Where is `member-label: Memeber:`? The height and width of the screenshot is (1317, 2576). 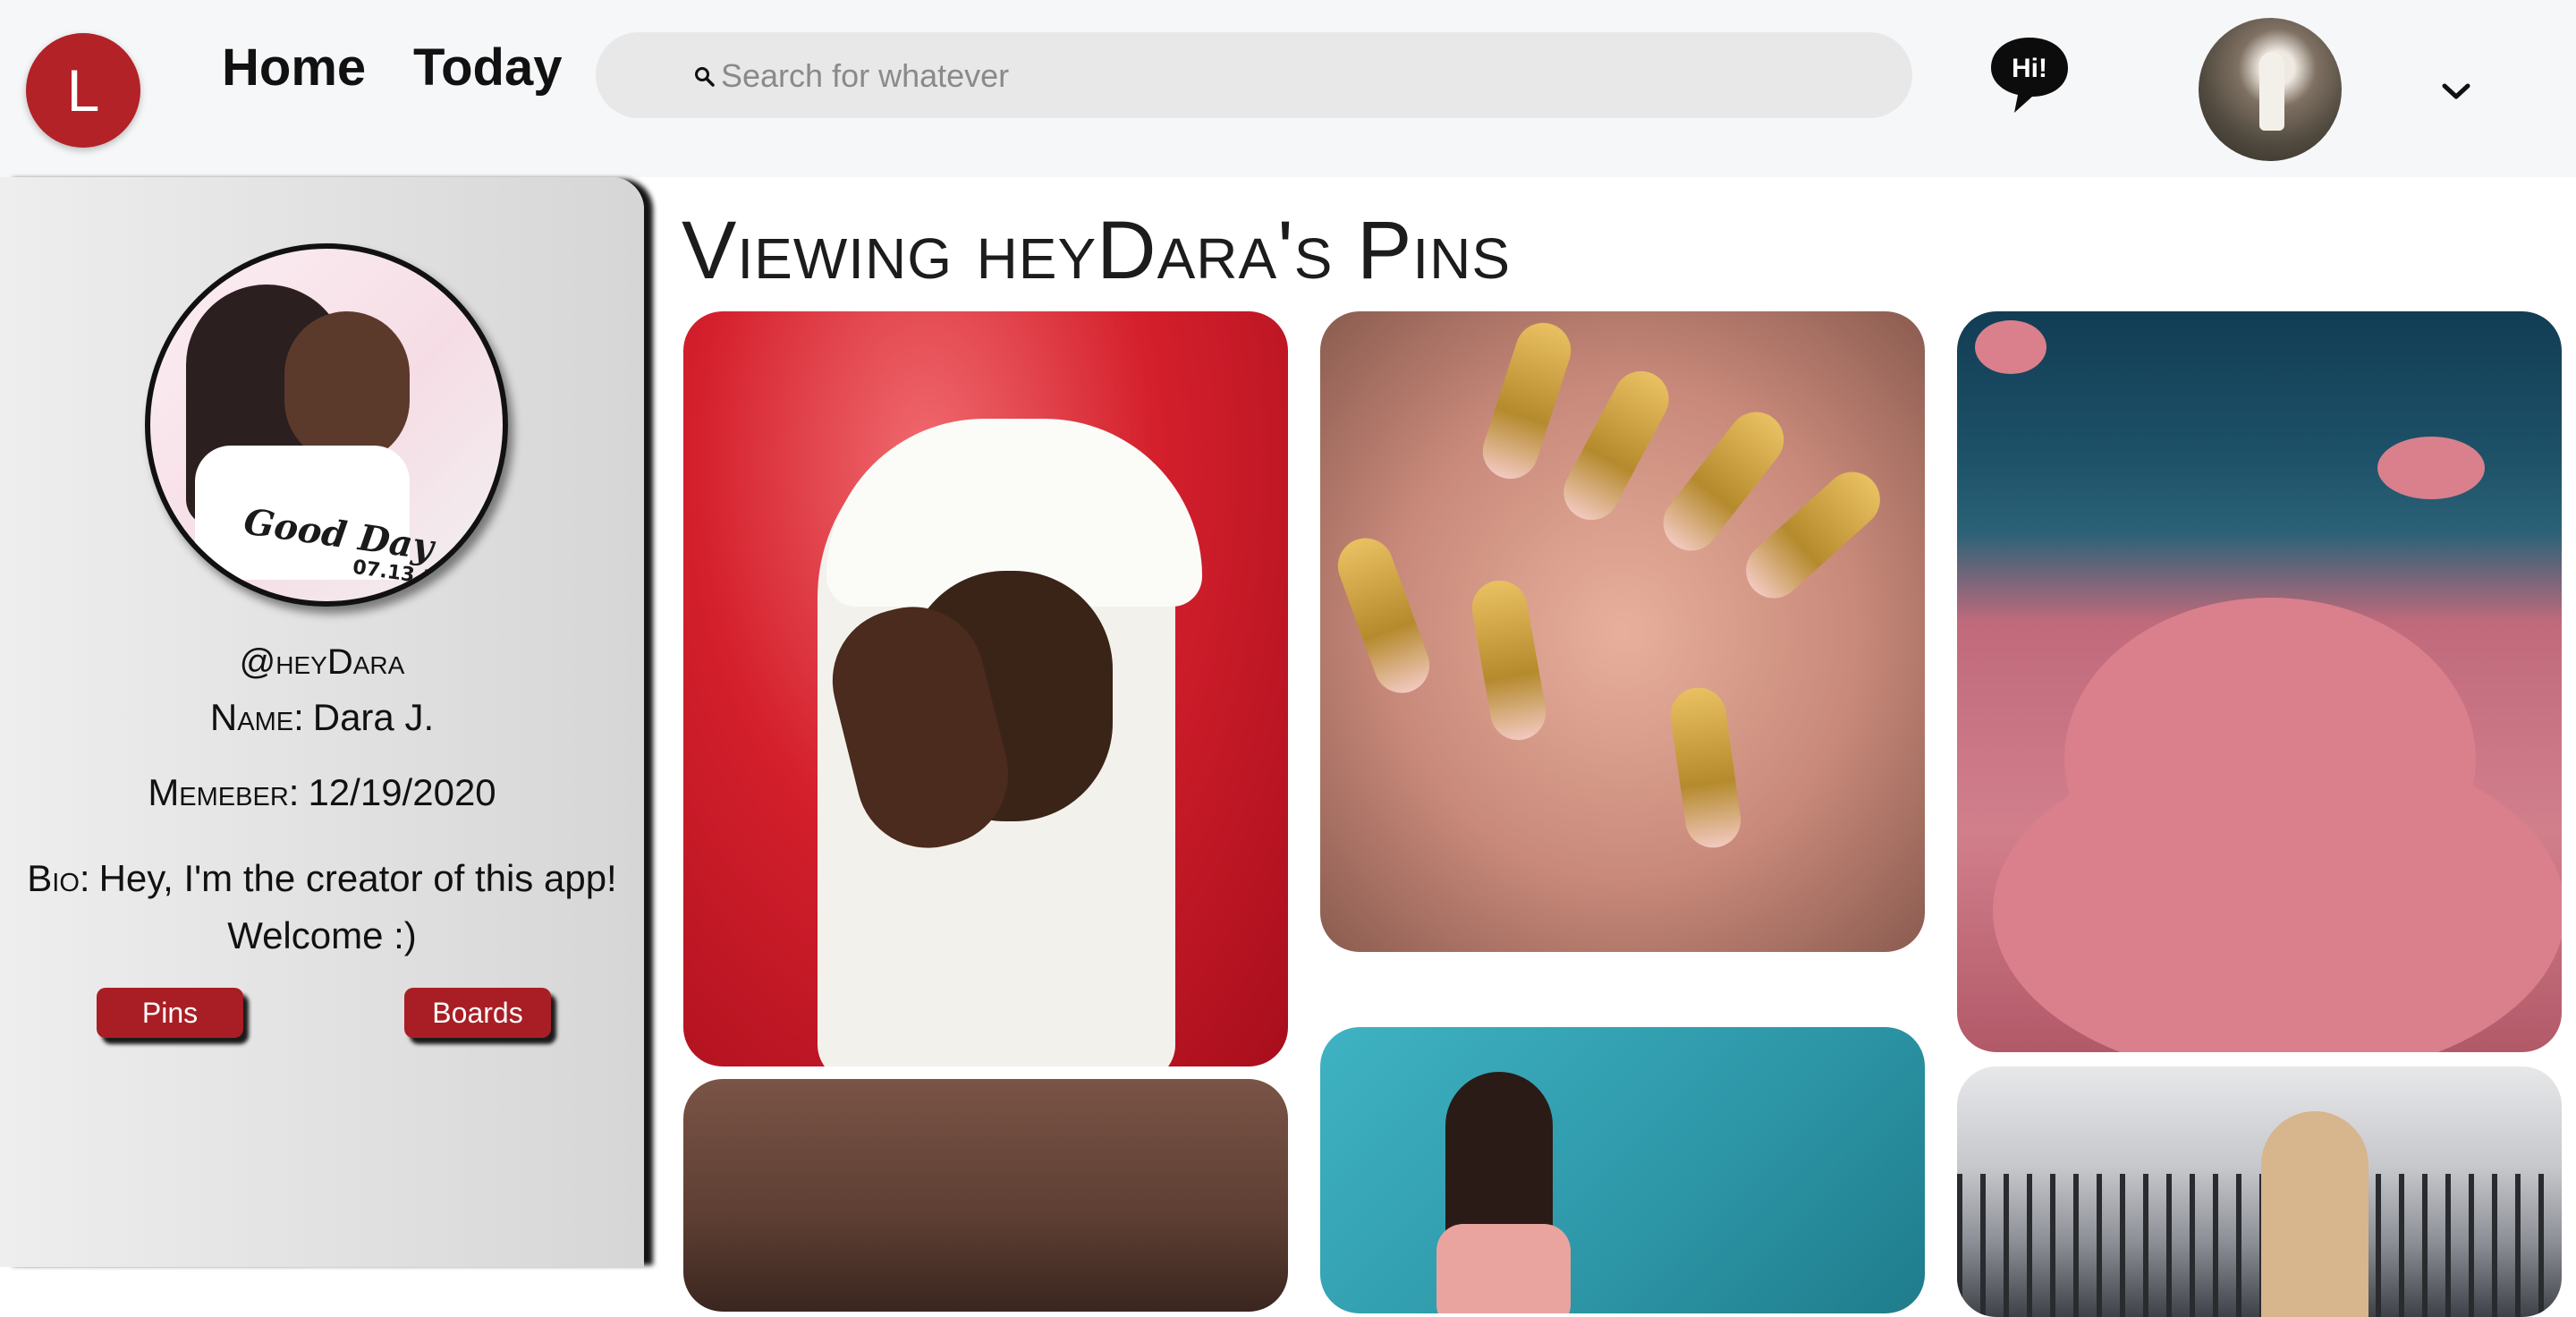 member-label: Memeber: is located at coordinates (224, 792).